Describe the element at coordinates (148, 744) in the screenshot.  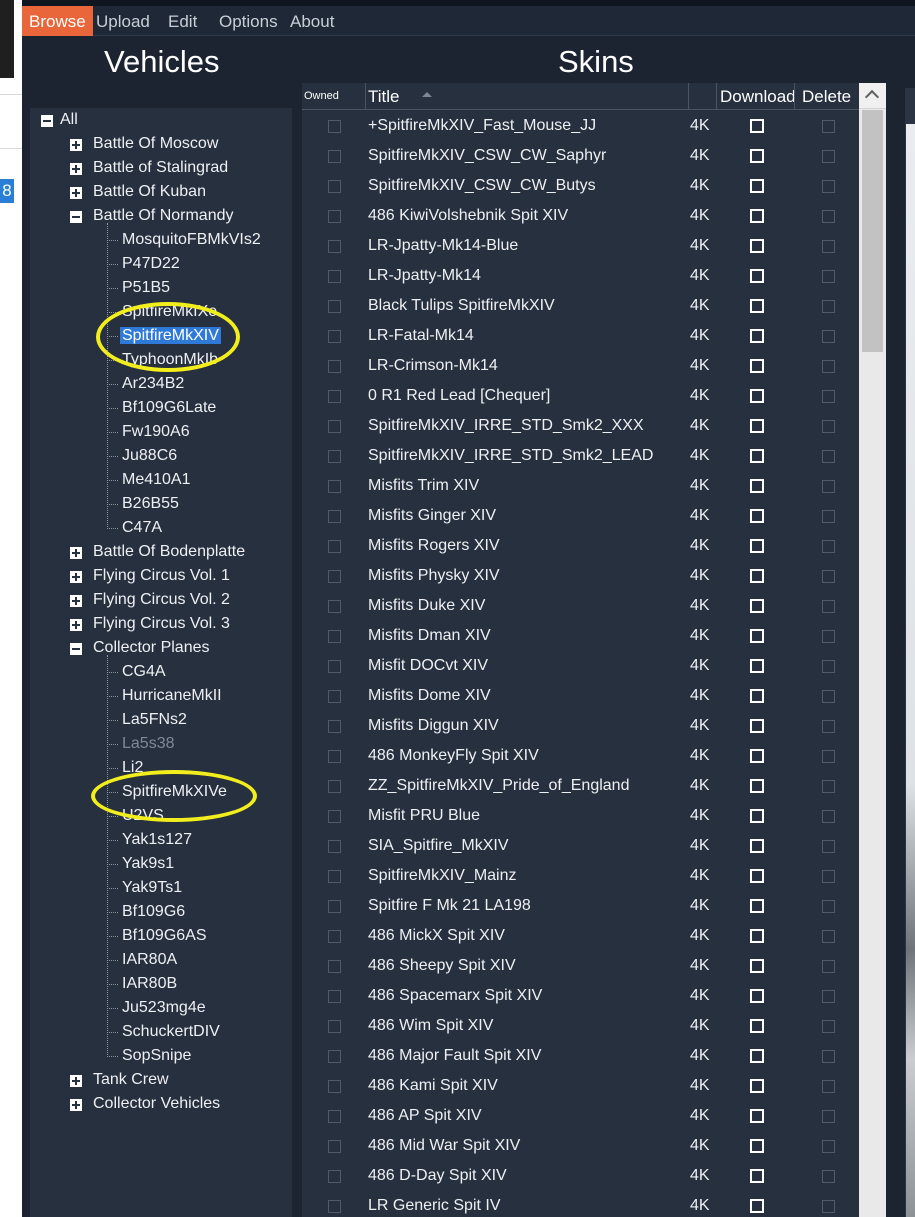
I see `tree-node: La5s38` at that location.